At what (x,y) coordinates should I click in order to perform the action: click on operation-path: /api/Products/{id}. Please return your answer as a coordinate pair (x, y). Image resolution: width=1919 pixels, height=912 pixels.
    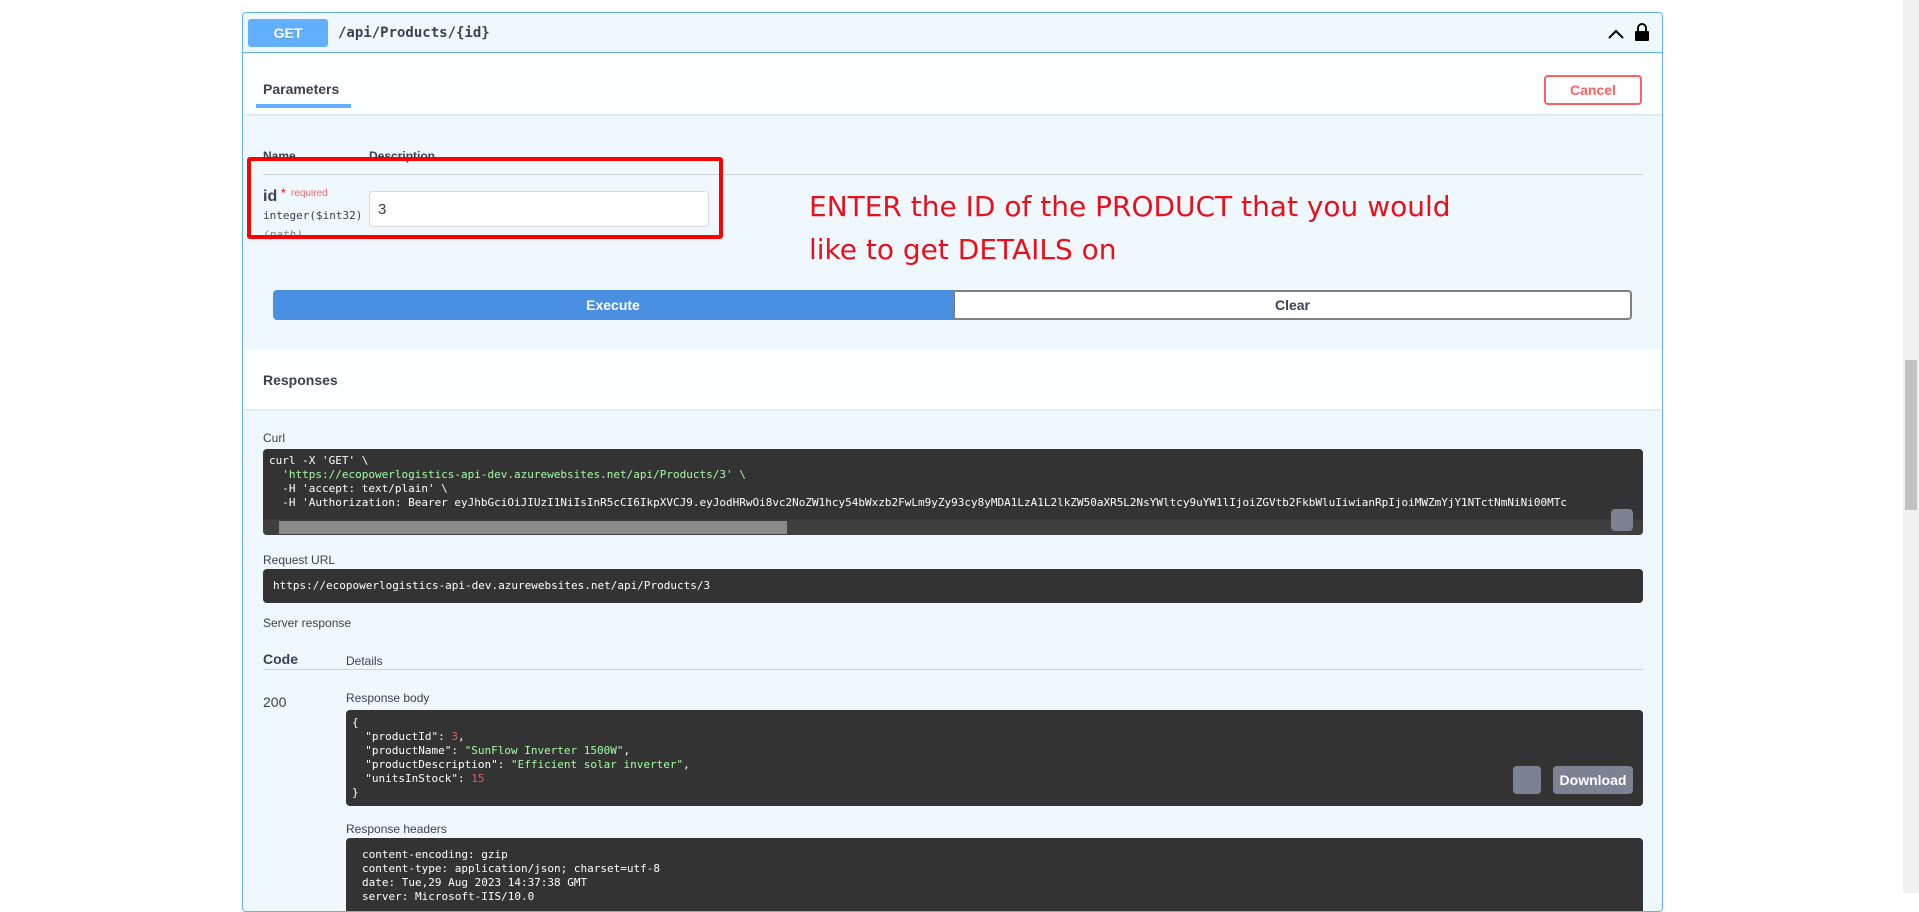
    Looking at the image, I should click on (414, 33).